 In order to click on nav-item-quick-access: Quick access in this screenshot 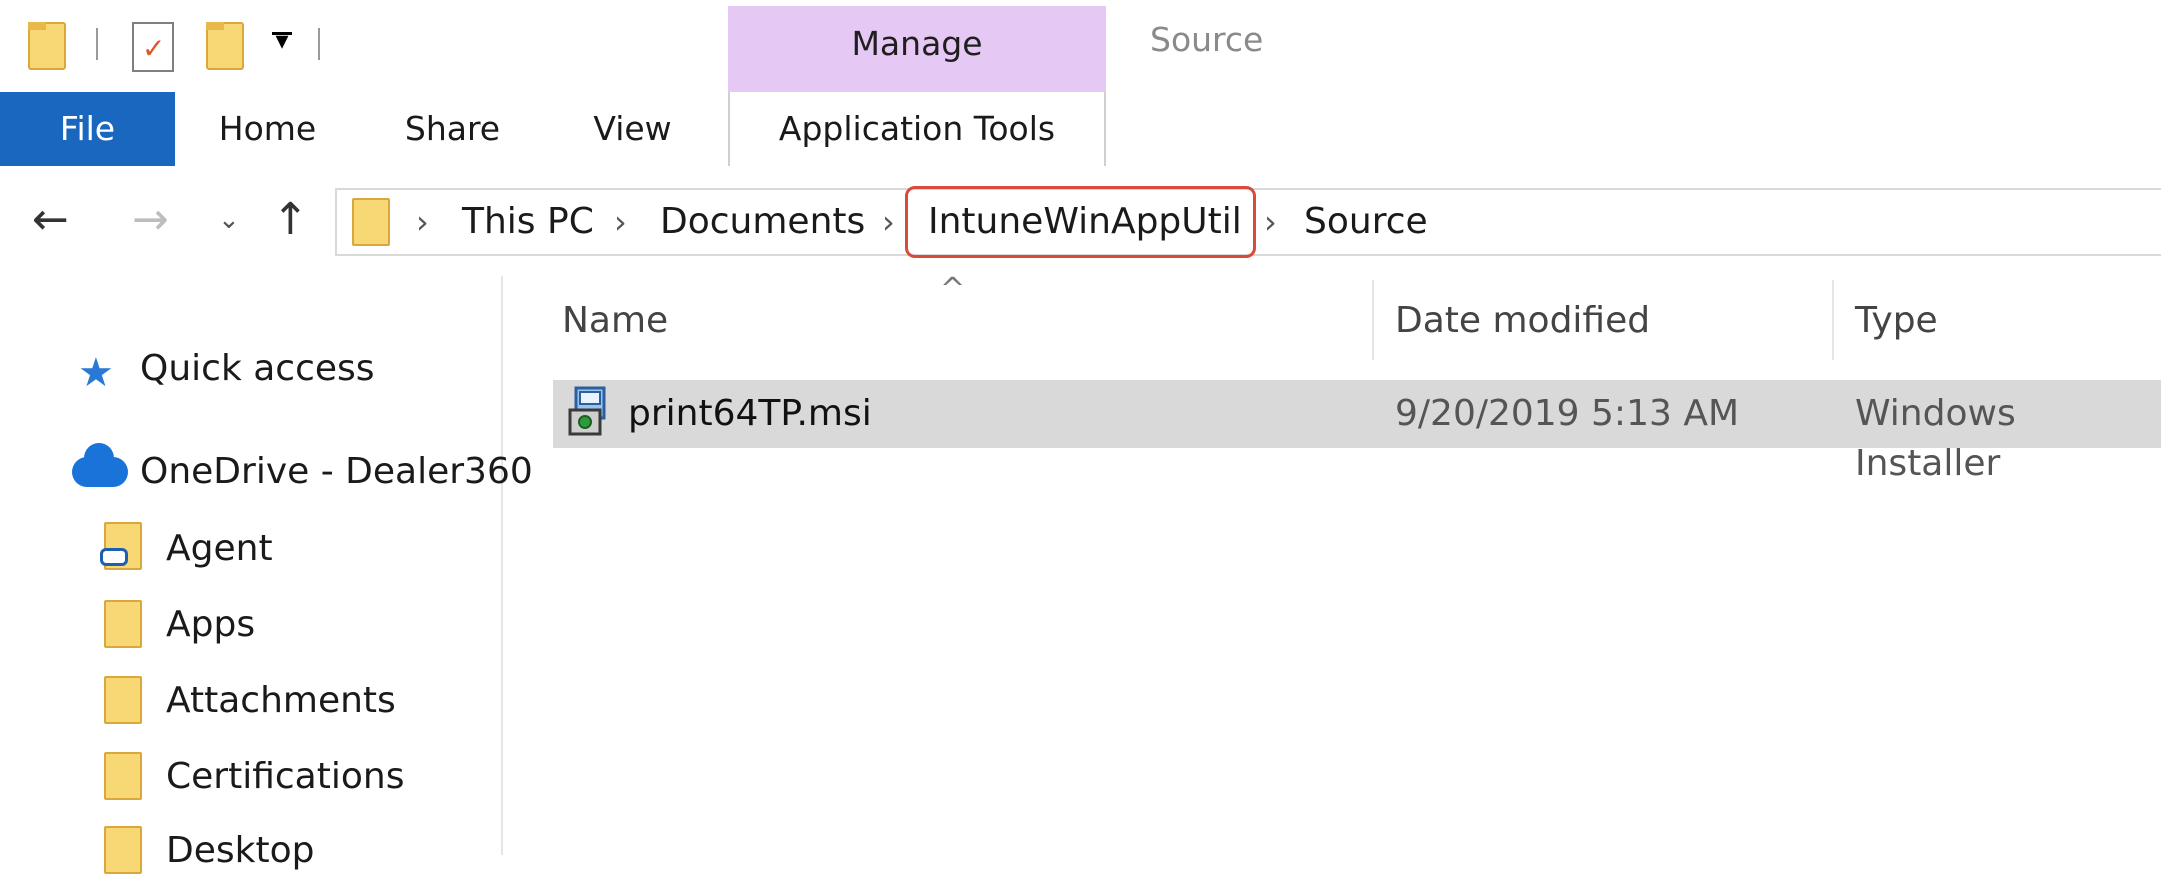, I will do `click(257, 369)`.